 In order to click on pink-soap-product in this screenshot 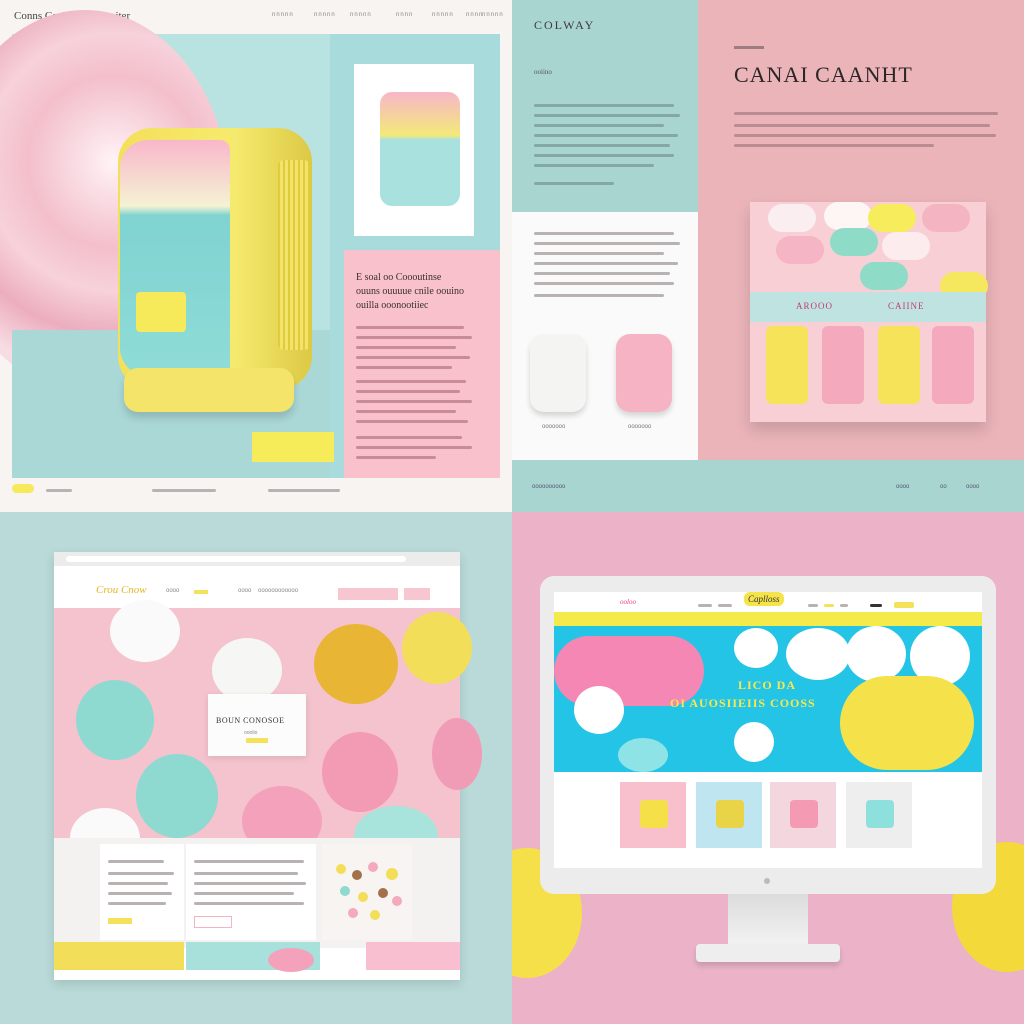, I will do `click(644, 373)`.